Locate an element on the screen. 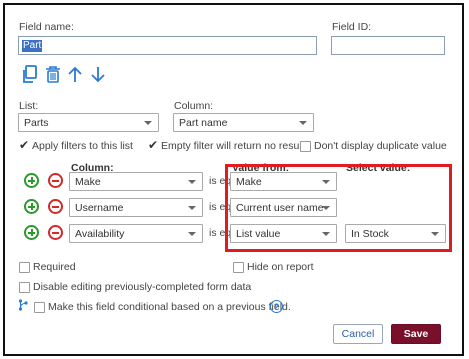  required-label: Required is located at coordinates (54, 267).